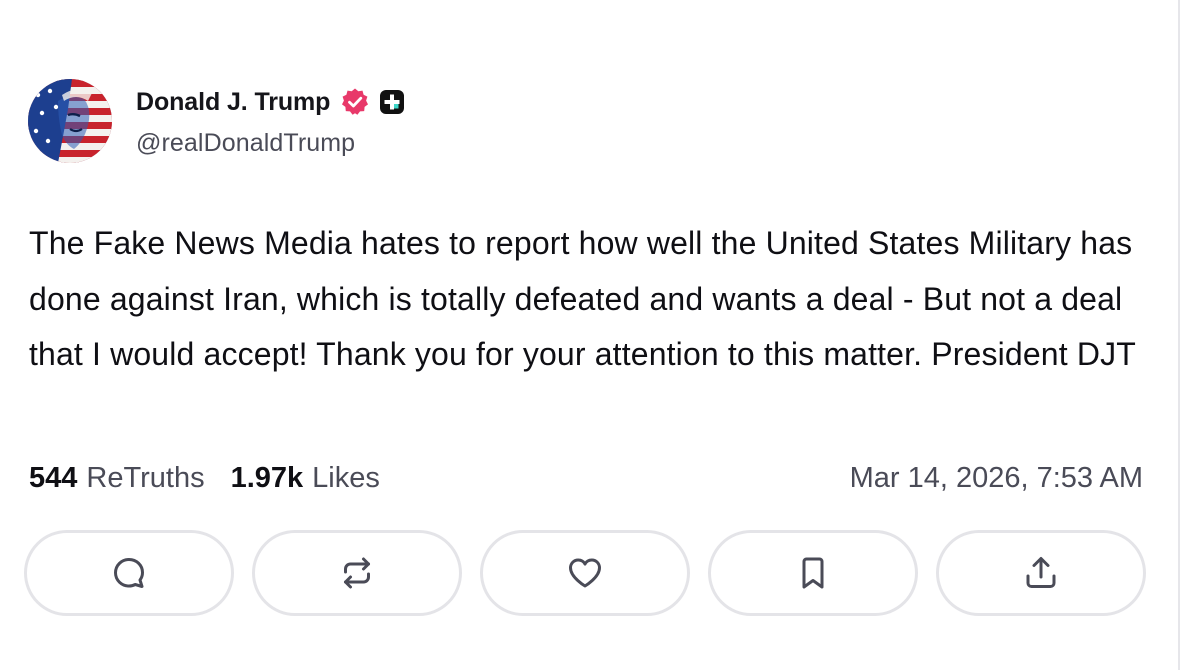 The width and height of the screenshot is (1180, 670). What do you see at coordinates (245, 143) in the screenshot?
I see `author-handle: @realDonaldTrump` at bounding box center [245, 143].